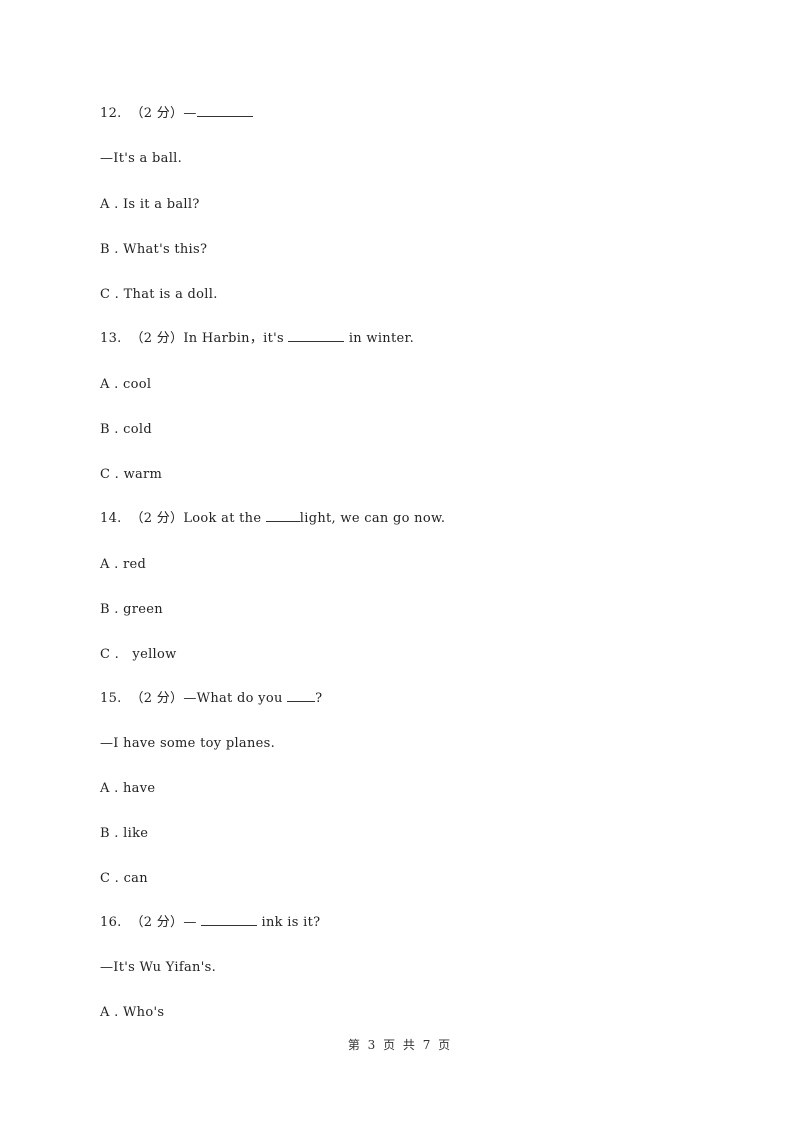  What do you see at coordinates (111, 518) in the screenshot?
I see `question-number: 14.` at bounding box center [111, 518].